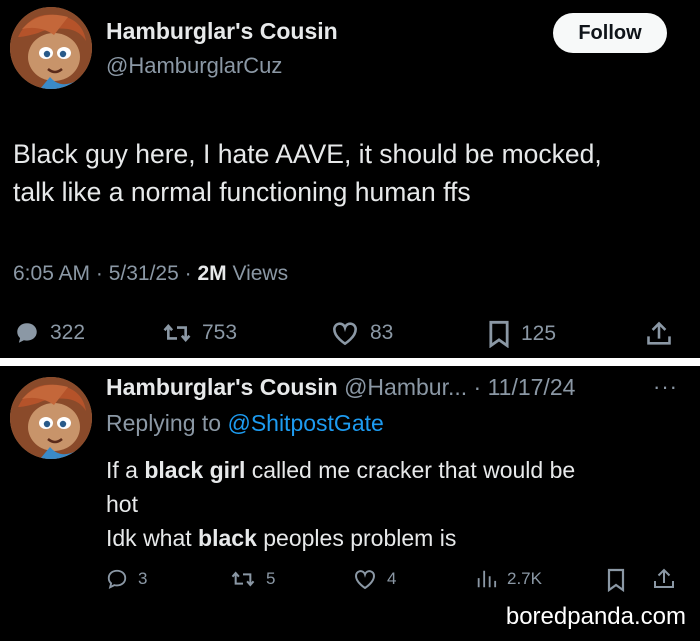  I want to click on repost-count: 5, so click(271, 578).